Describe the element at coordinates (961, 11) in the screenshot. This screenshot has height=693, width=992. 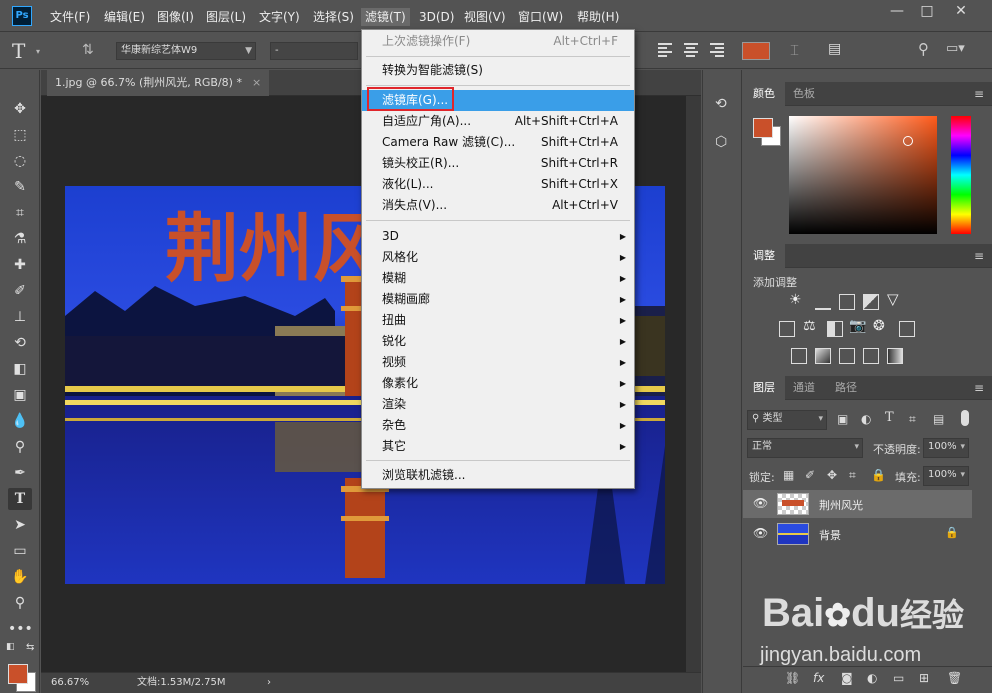
I see `close-button: ✕` at that location.